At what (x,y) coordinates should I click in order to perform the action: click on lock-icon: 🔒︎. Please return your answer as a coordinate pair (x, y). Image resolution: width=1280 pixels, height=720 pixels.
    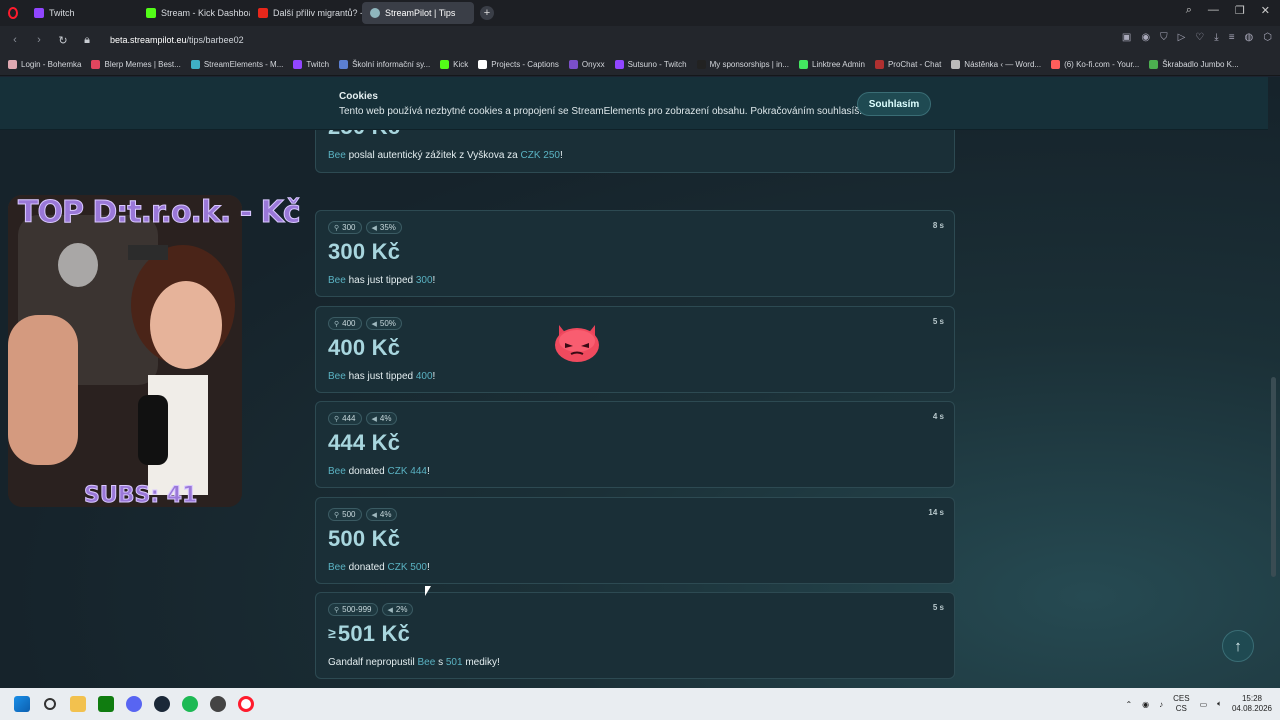
    Looking at the image, I should click on (87, 40).